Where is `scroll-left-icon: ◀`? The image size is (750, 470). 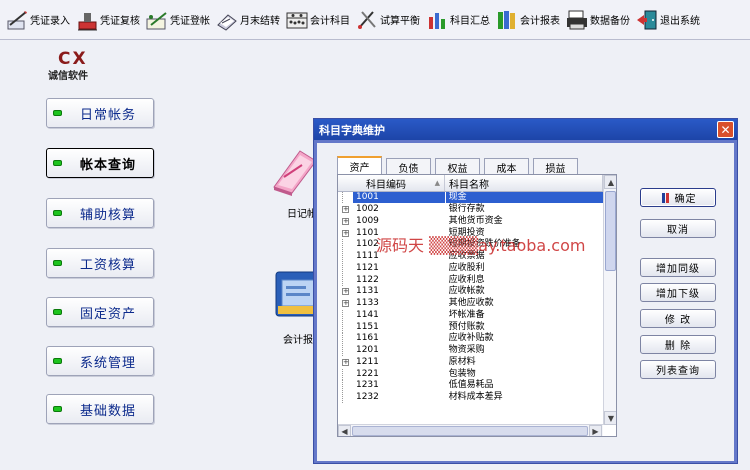
scroll-left-icon: ◀ is located at coordinates (344, 430).